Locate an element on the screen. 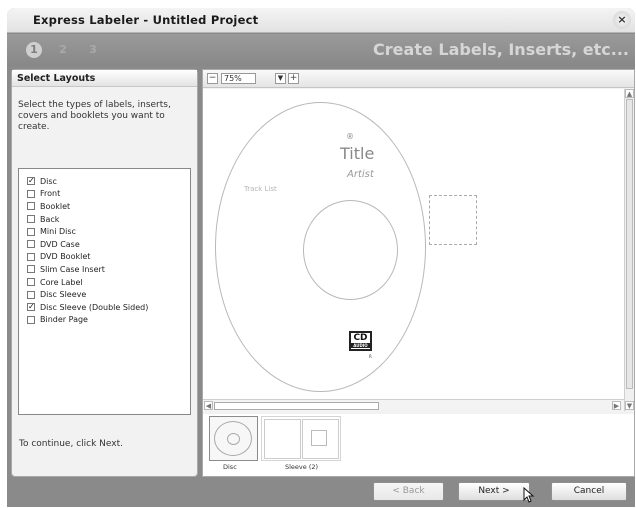 The width and height of the screenshot is (636, 508). title-bar: Express Labeler - Untitled Project × is located at coordinates (321, 20).